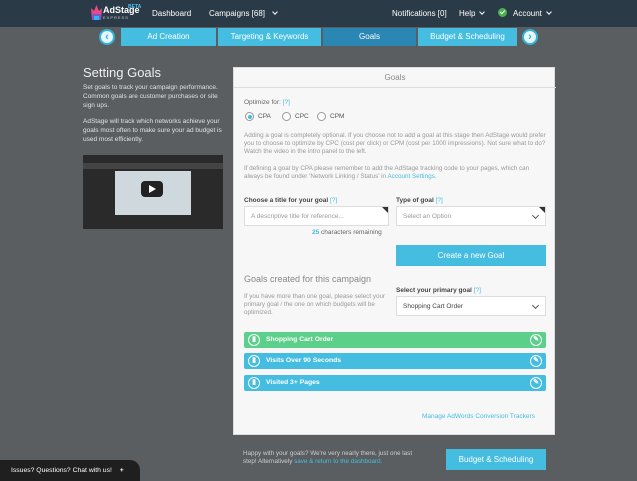  I want to click on nav-help: Help, so click(472, 13).